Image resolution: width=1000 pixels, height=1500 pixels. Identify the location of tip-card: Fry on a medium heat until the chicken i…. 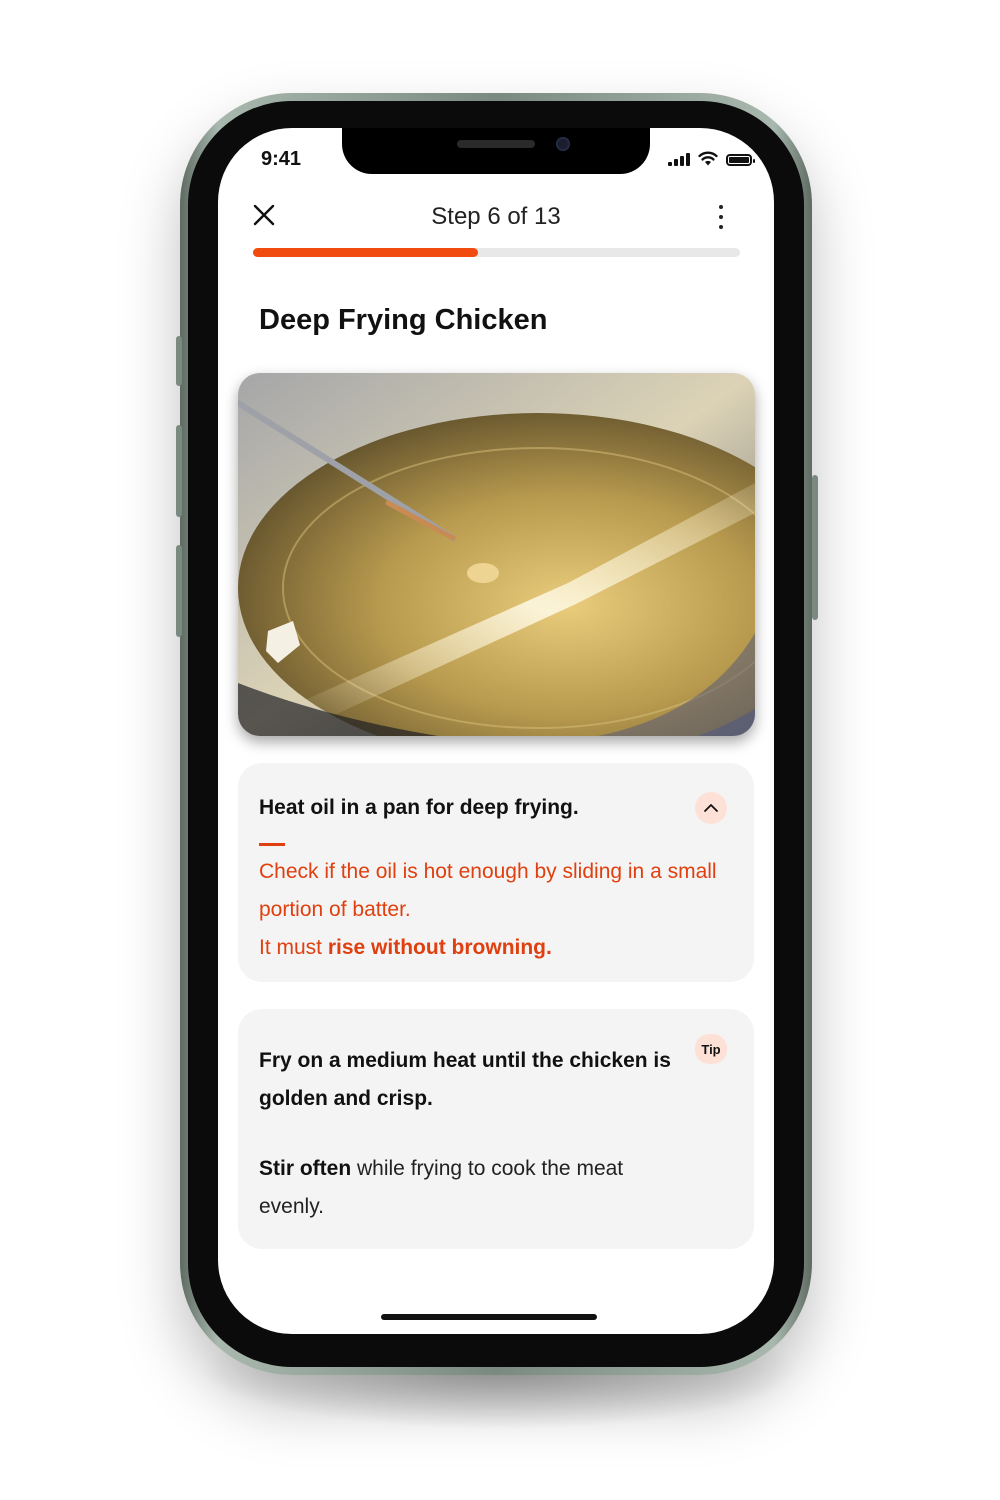
(496, 1129).